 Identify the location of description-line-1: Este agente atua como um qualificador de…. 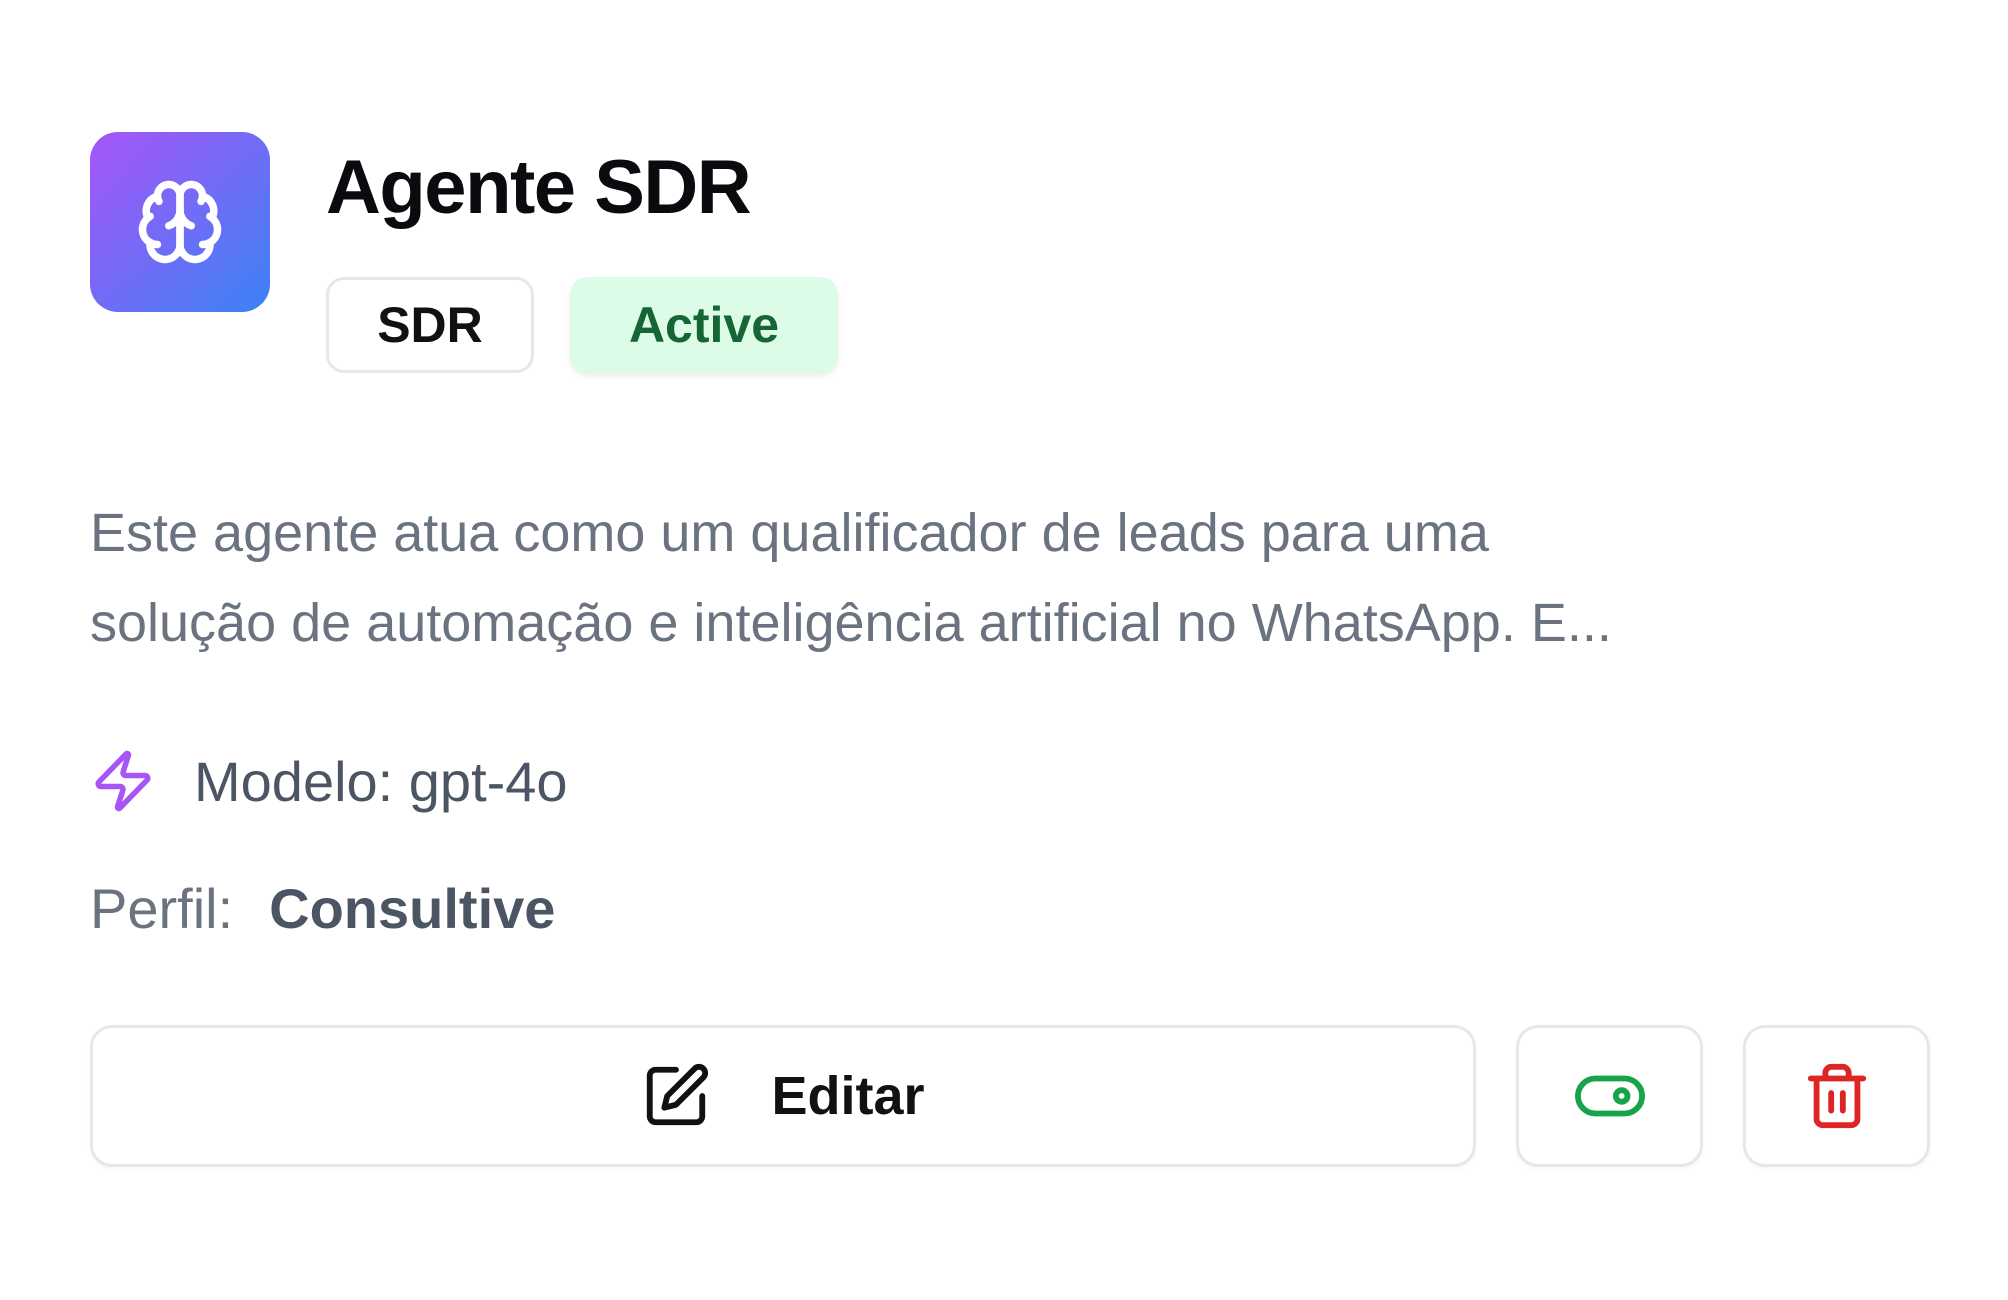
(789, 533).